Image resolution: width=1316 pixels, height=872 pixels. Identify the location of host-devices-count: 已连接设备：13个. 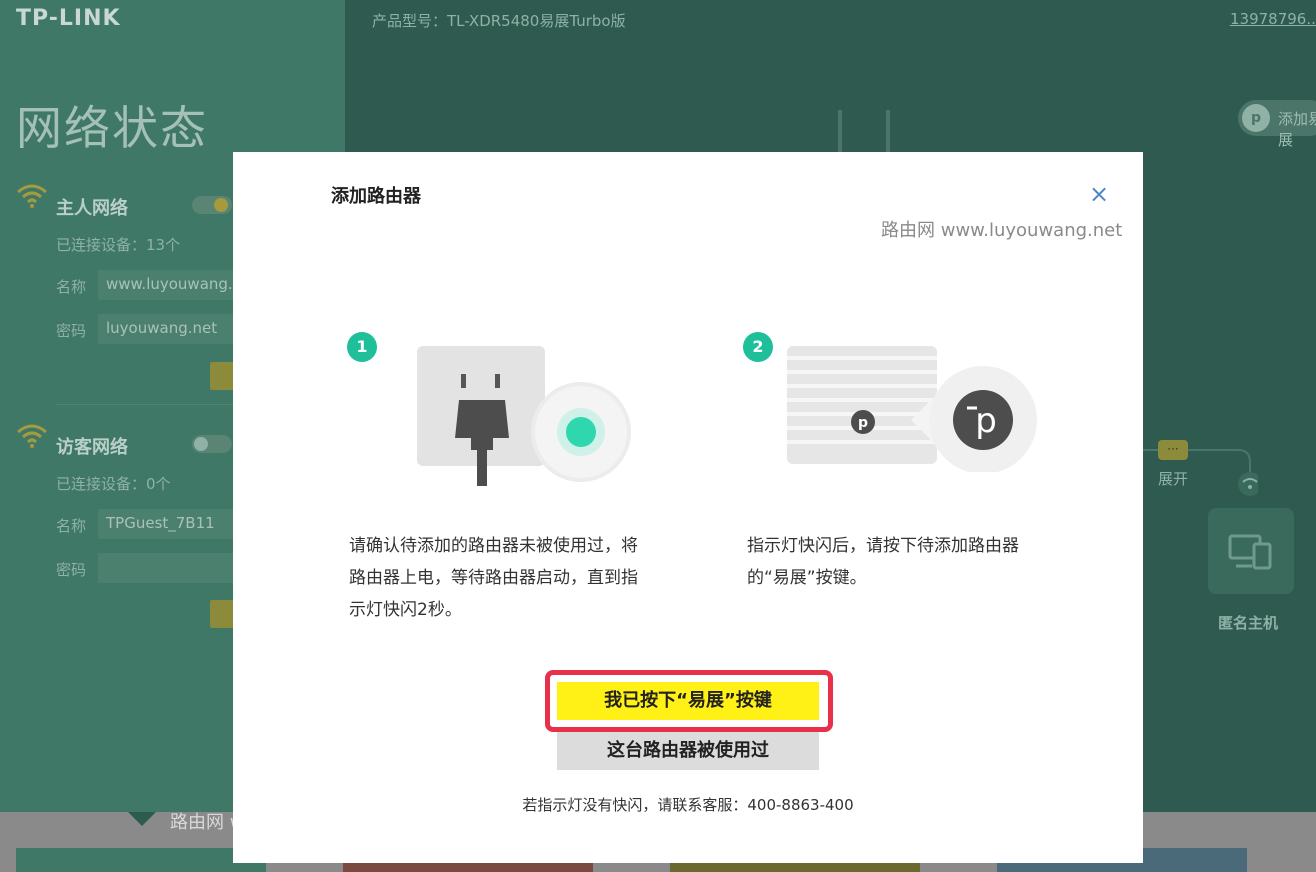
(118, 245).